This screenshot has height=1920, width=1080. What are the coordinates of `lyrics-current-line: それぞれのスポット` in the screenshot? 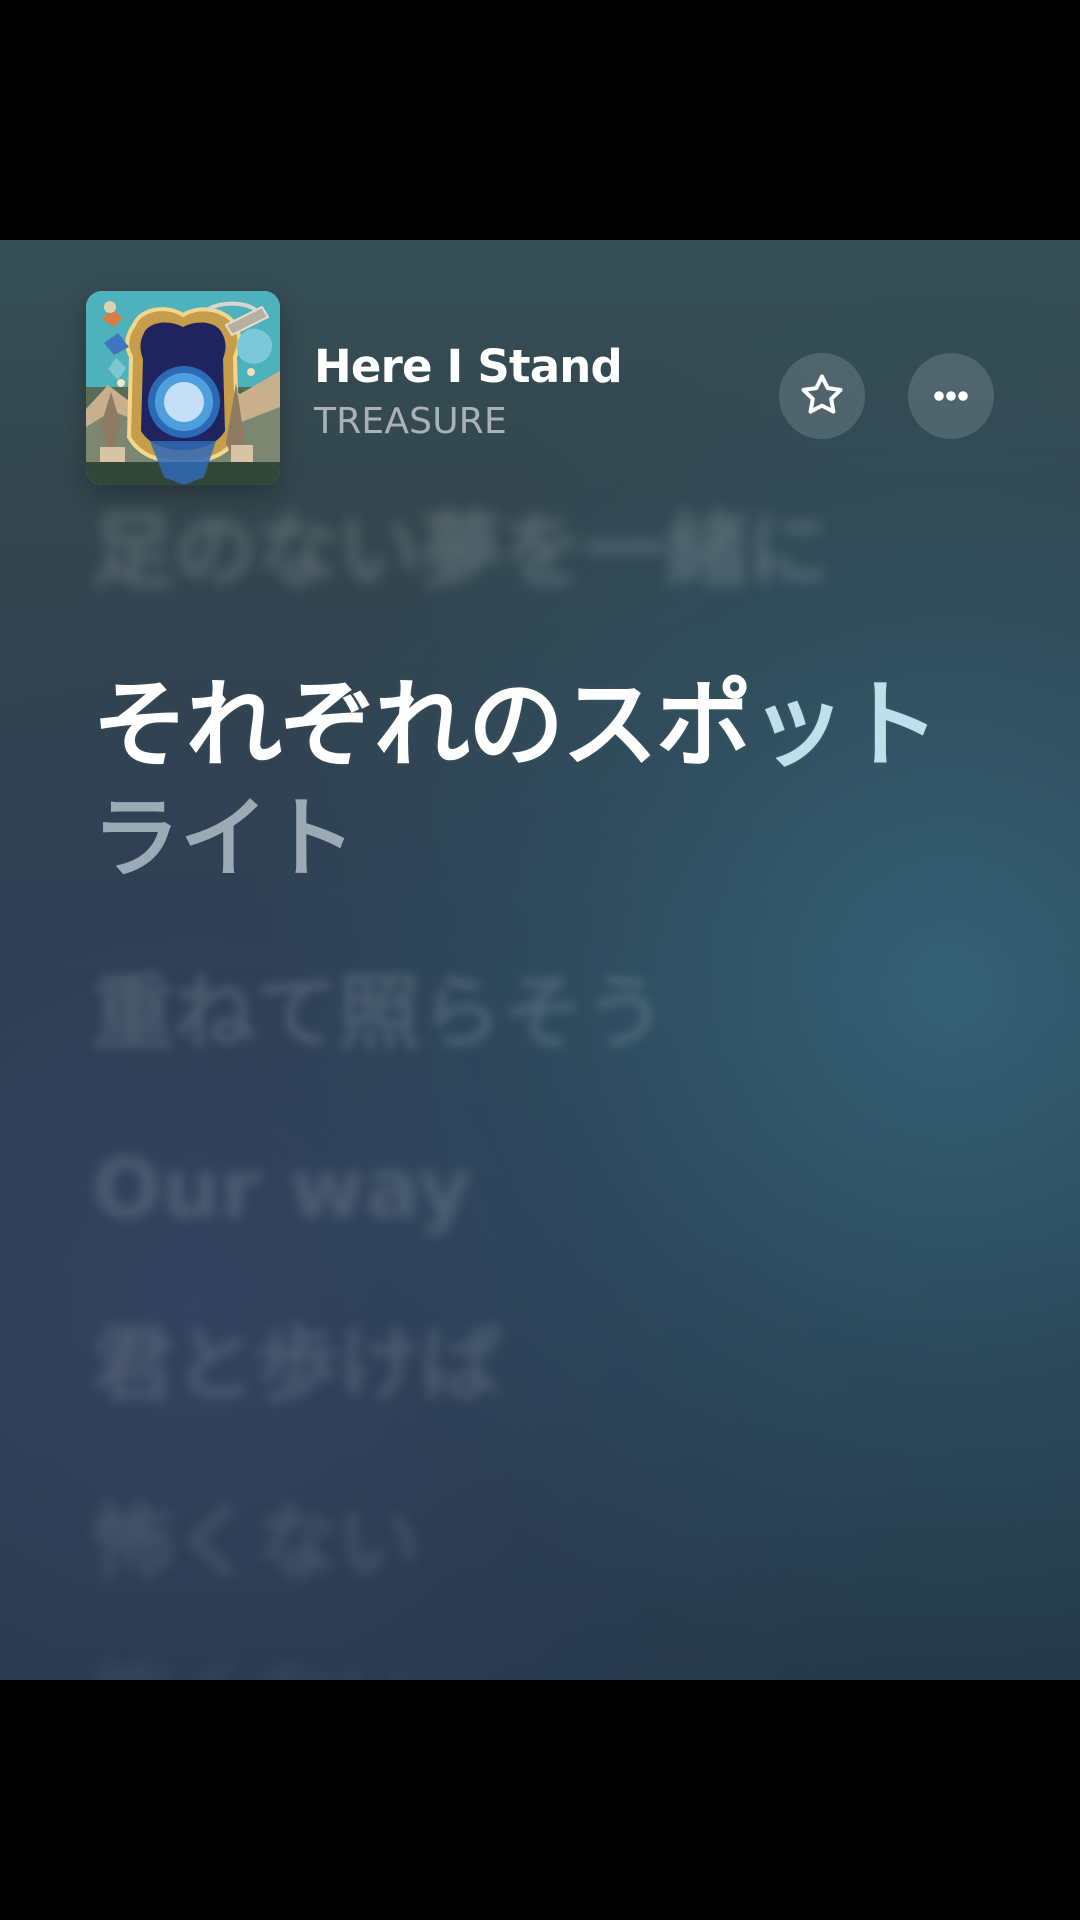 It's located at (516, 725).